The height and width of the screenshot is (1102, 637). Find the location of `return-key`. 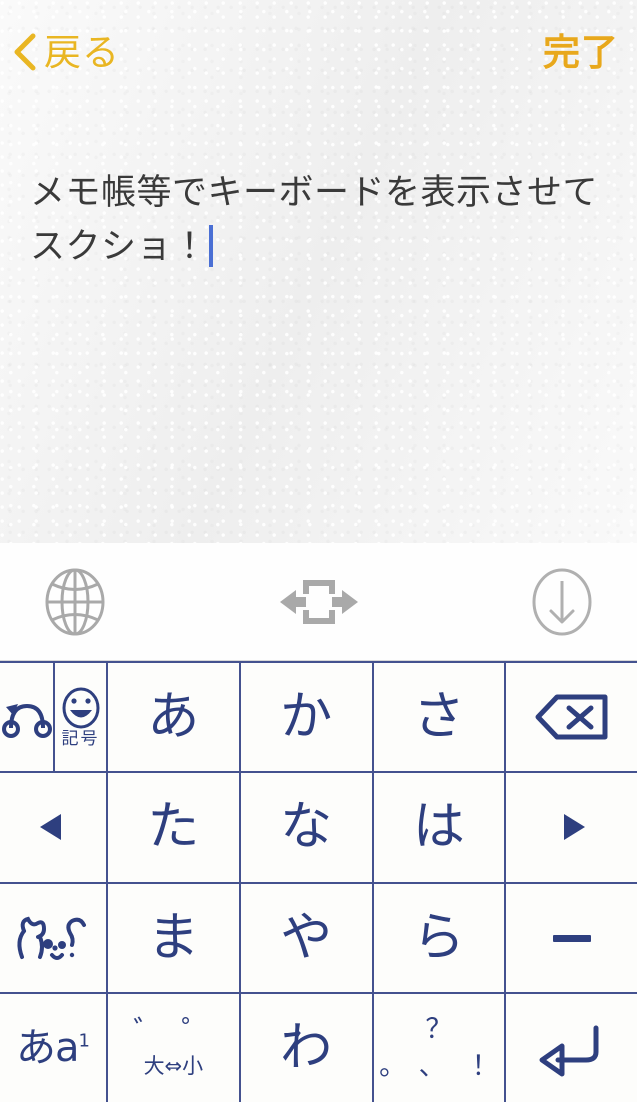

return-key is located at coordinates (571, 1047).